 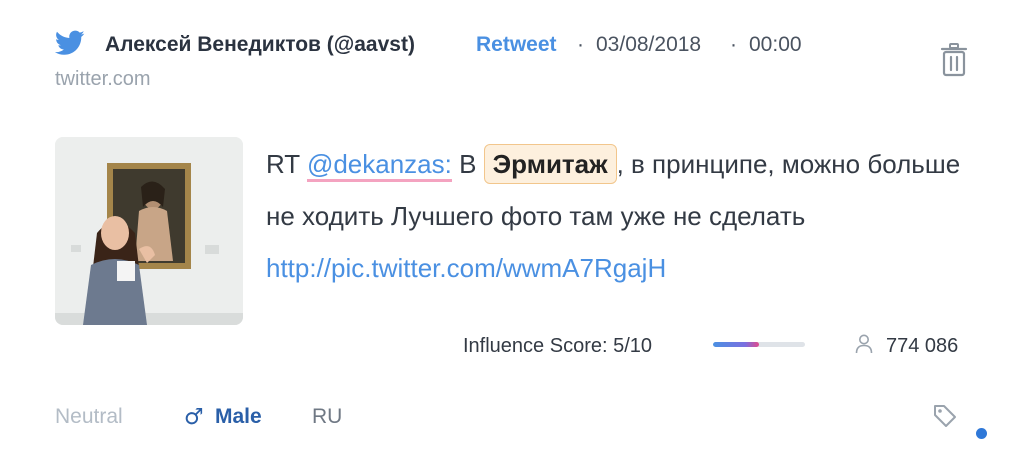 I want to click on twitter-bird-icon, so click(x=70, y=42).